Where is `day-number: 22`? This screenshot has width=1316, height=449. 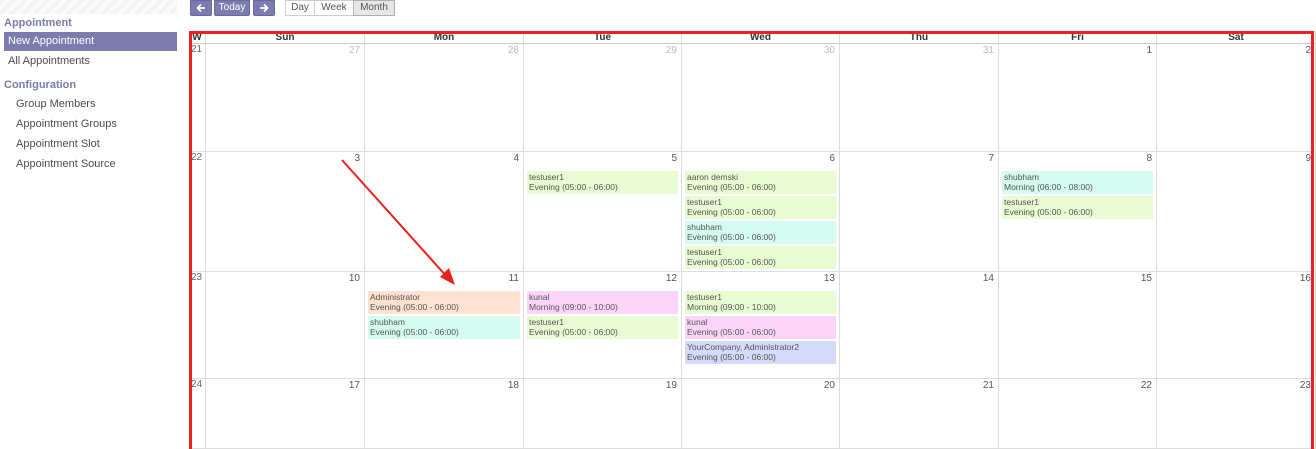 day-number: 22 is located at coordinates (1146, 385).